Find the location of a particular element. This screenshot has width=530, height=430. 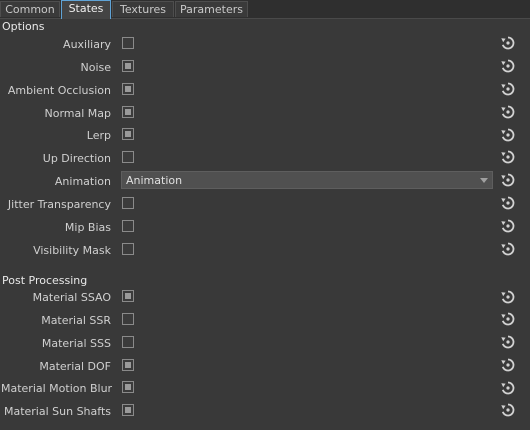

animation-dropdown: Animation is located at coordinates (307, 180).